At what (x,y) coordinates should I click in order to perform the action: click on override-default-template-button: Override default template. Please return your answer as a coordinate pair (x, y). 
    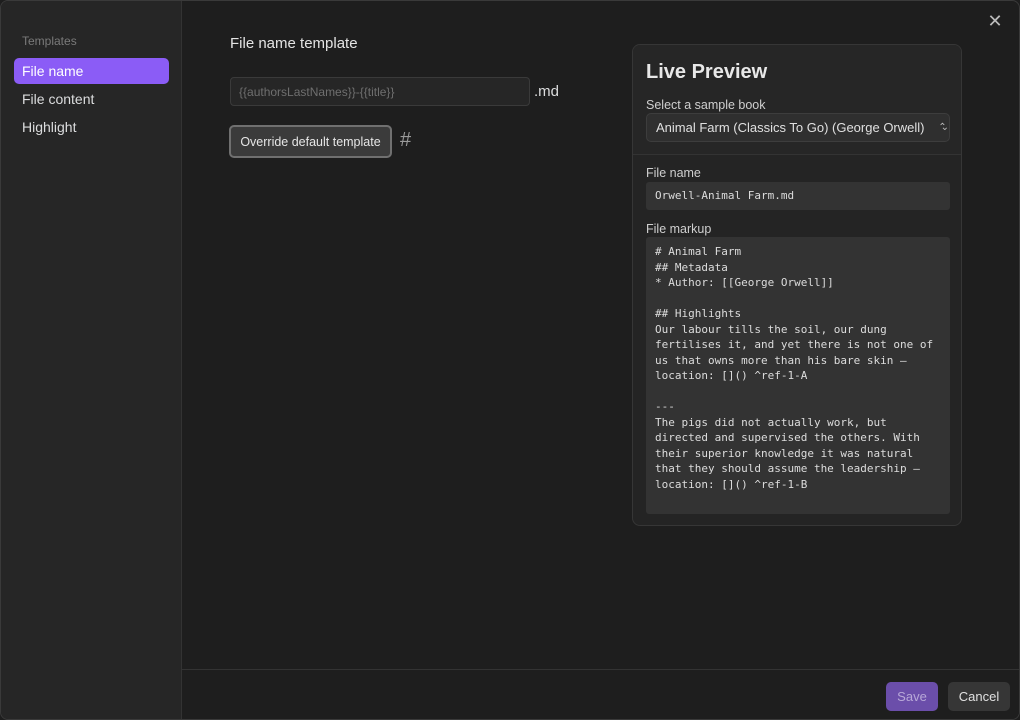
    Looking at the image, I should click on (310, 141).